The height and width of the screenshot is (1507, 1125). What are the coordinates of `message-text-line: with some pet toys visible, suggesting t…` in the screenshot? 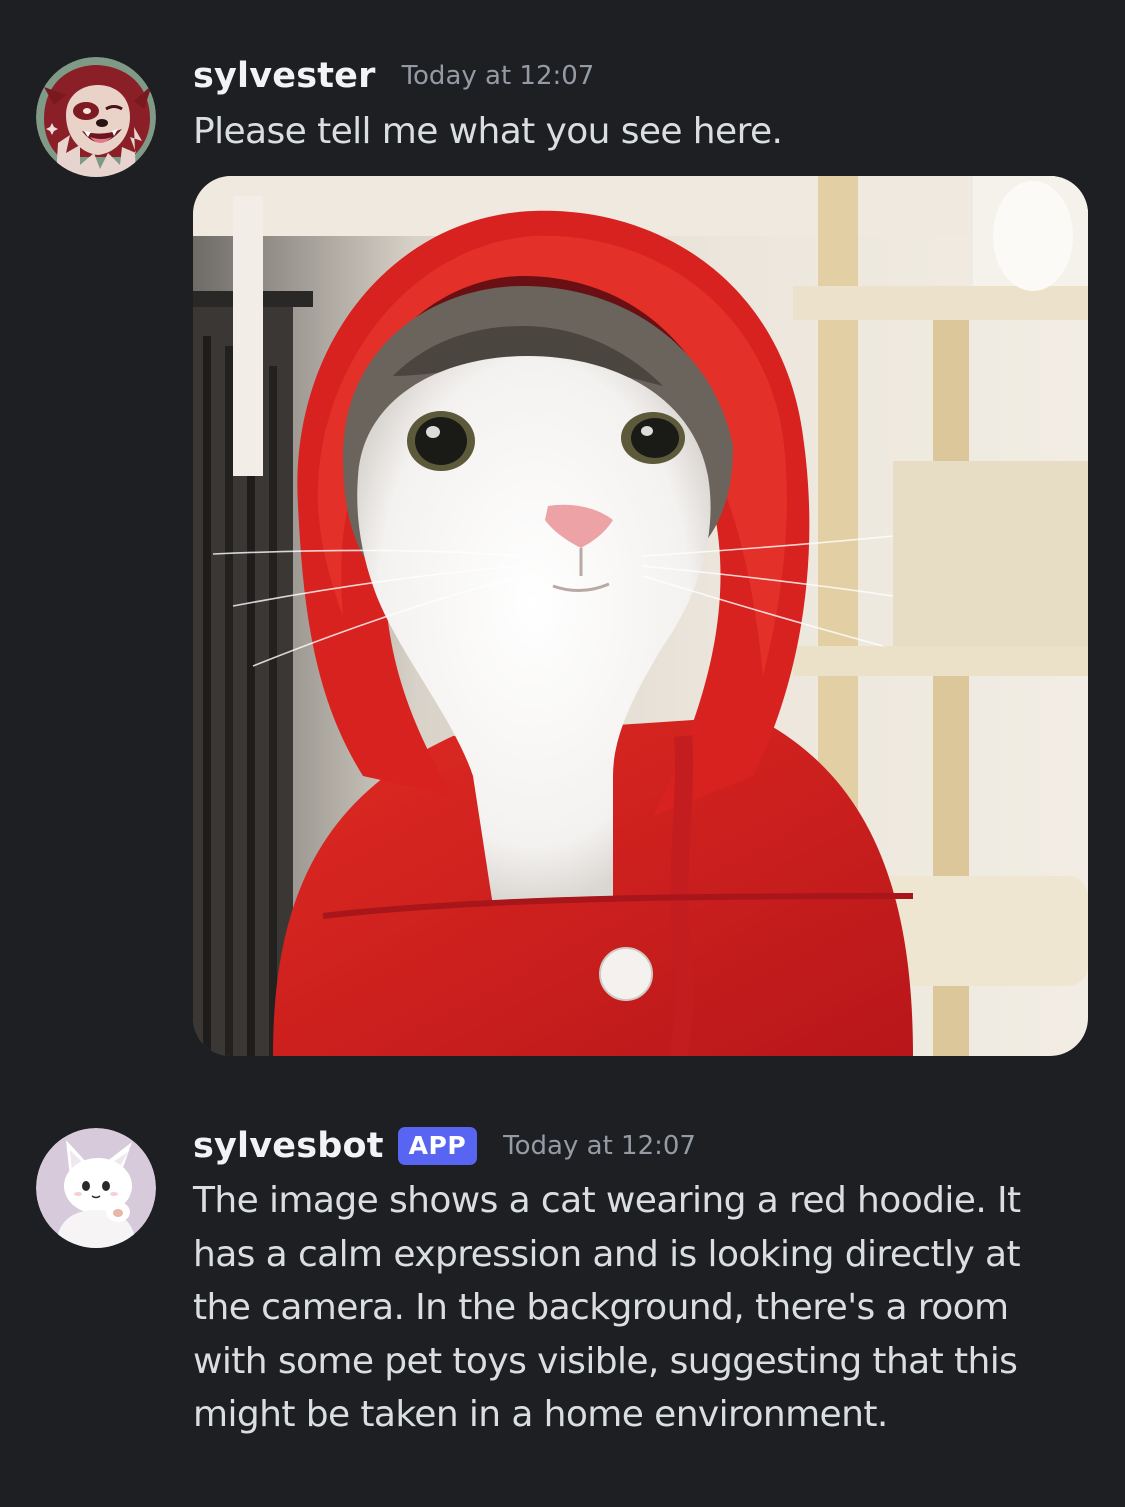 It's located at (605, 1361).